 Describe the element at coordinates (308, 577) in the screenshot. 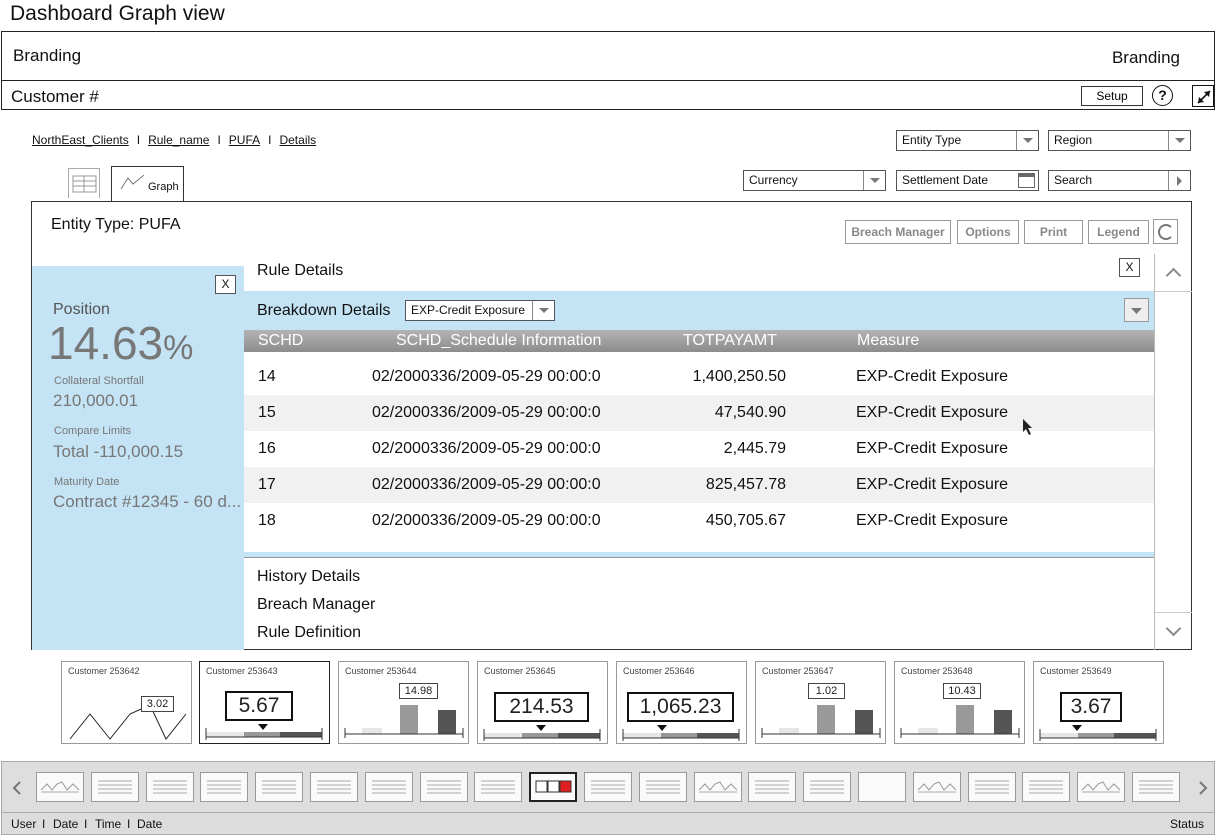

I see `history-details-link: History Details` at that location.